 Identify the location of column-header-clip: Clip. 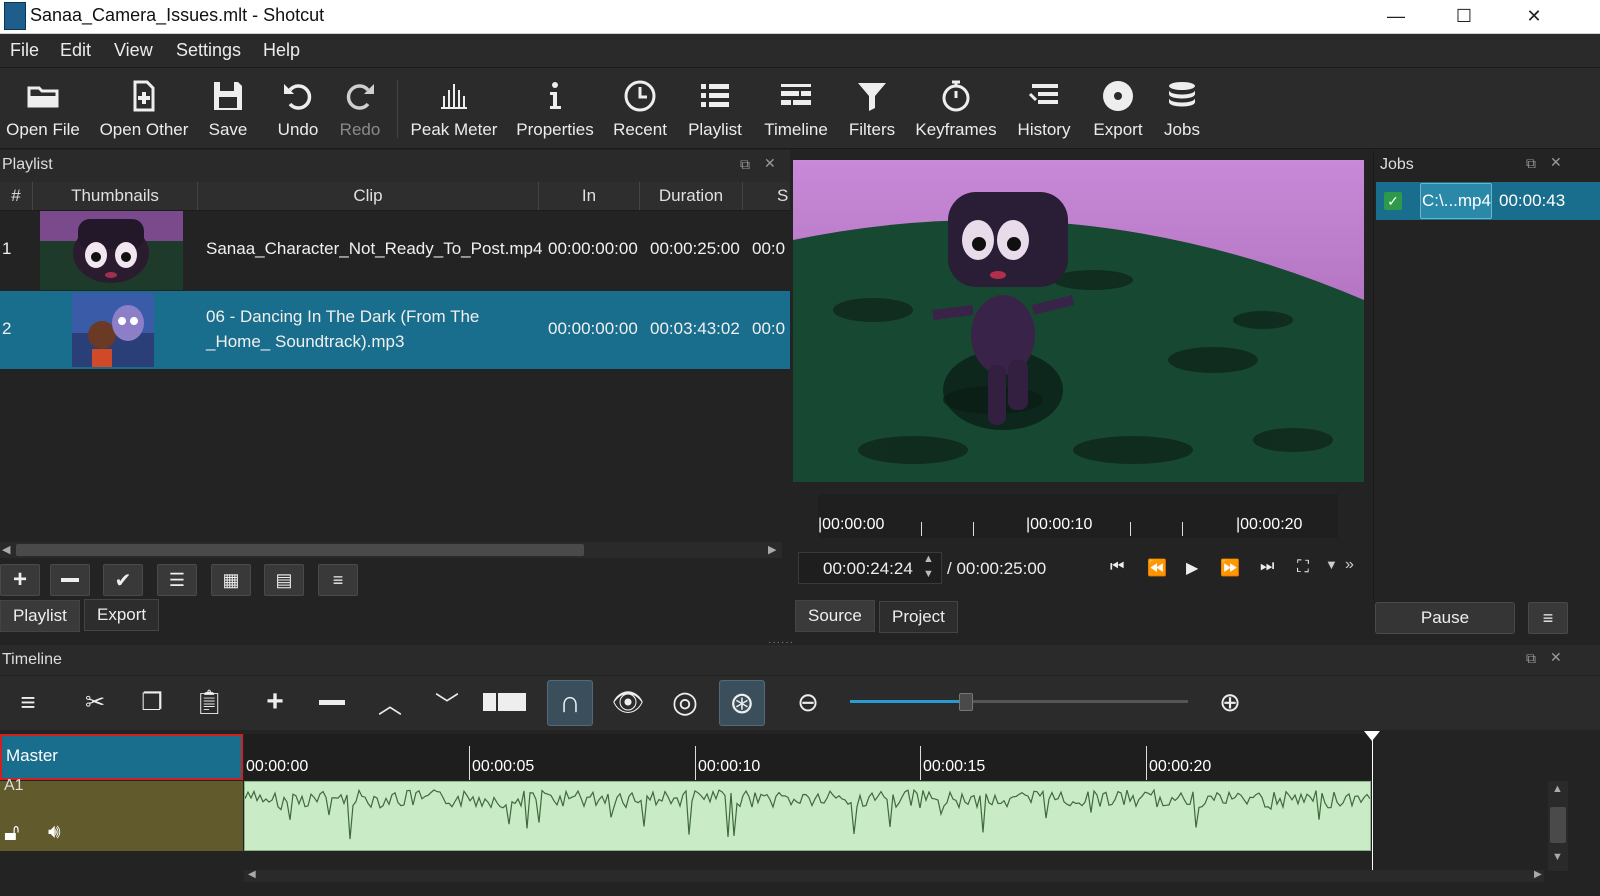
(368, 196).